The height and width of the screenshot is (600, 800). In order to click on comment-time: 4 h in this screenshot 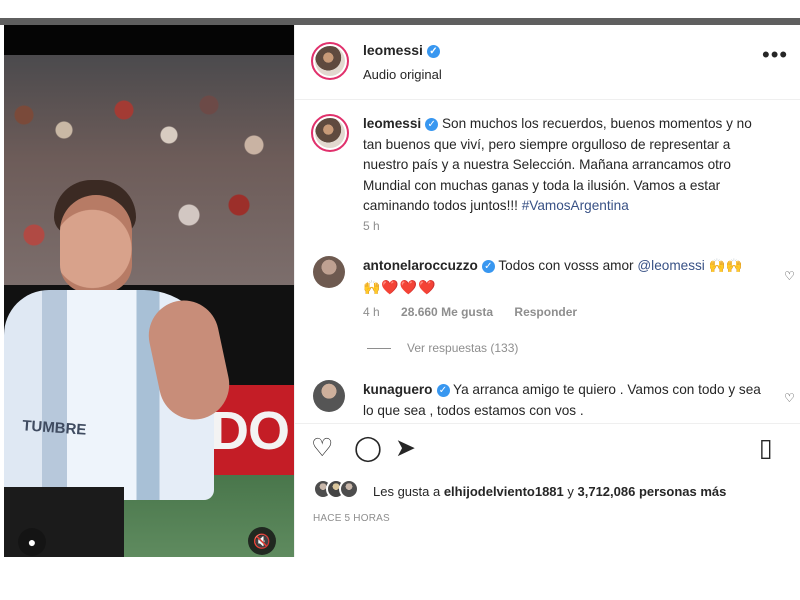, I will do `click(371, 312)`.